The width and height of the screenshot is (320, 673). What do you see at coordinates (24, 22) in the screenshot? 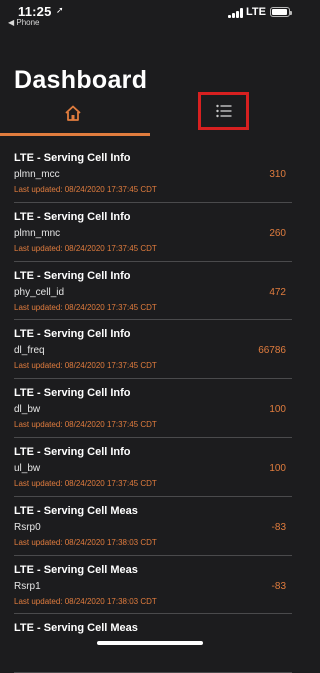
I see `back-to-app-link: ◀ Phone` at bounding box center [24, 22].